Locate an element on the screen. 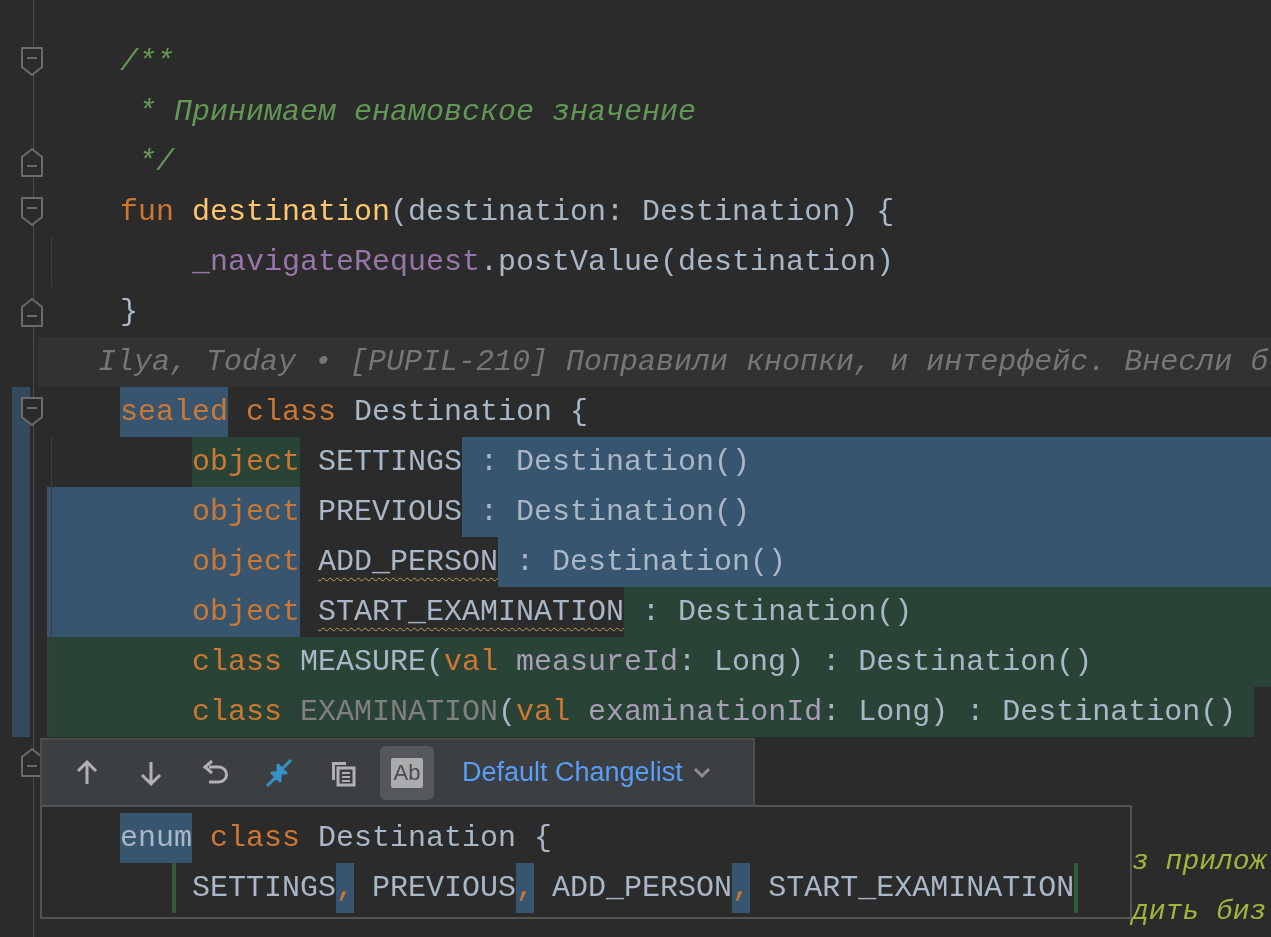 The width and height of the screenshot is (1271, 937). code-comment: з прилож is located at coordinates (1199, 861).